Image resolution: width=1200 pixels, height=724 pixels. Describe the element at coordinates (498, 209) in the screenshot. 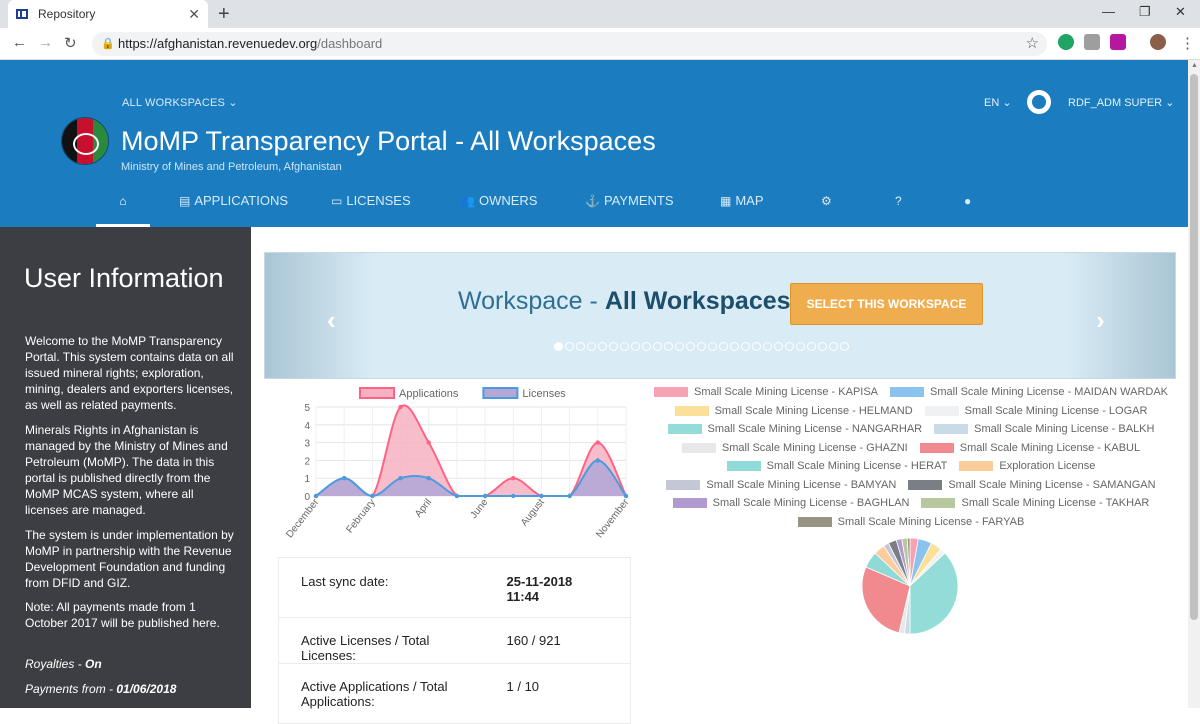

I see `nav-owners: 👥 OWNERS` at that location.